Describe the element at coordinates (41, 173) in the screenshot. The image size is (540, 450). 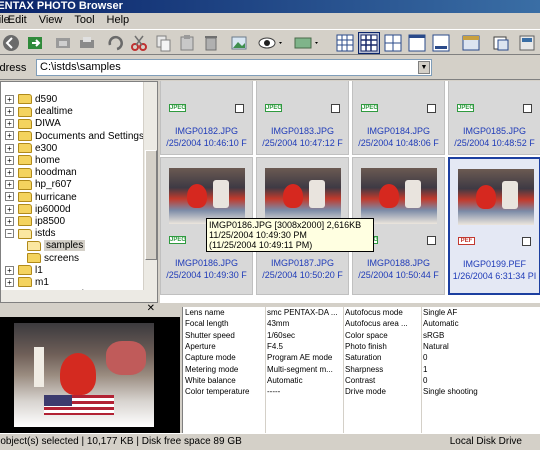
I see `tree-item-hoodman: + hoodman` at that location.